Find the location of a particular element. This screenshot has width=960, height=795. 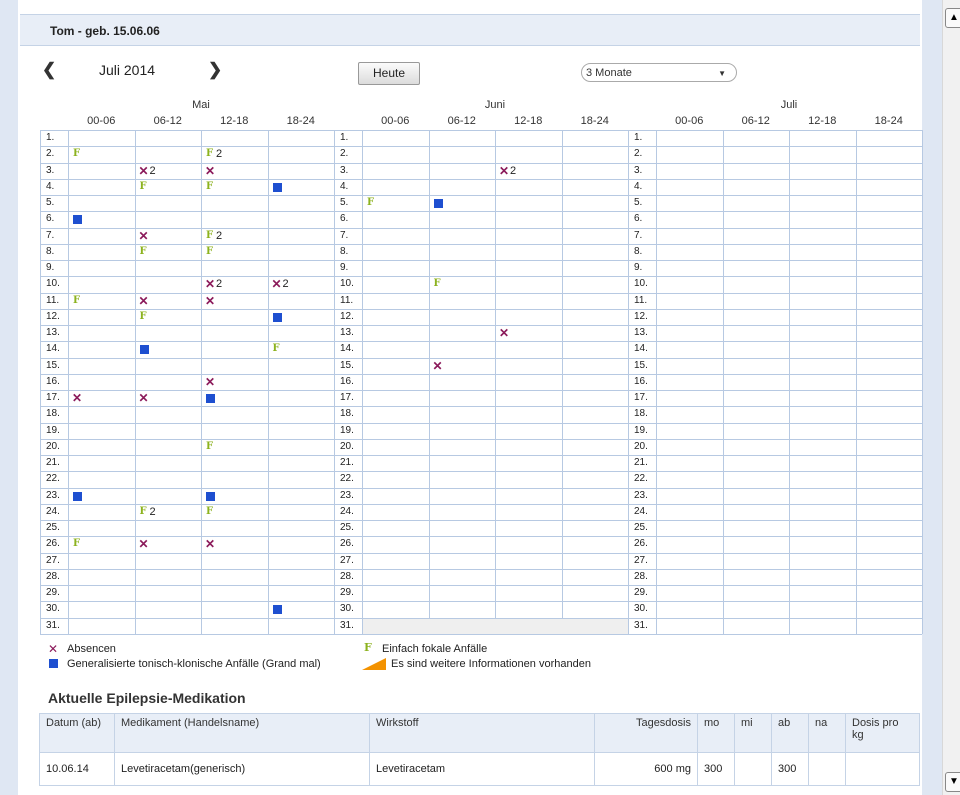

next-month-button: ❯ is located at coordinates (215, 70).